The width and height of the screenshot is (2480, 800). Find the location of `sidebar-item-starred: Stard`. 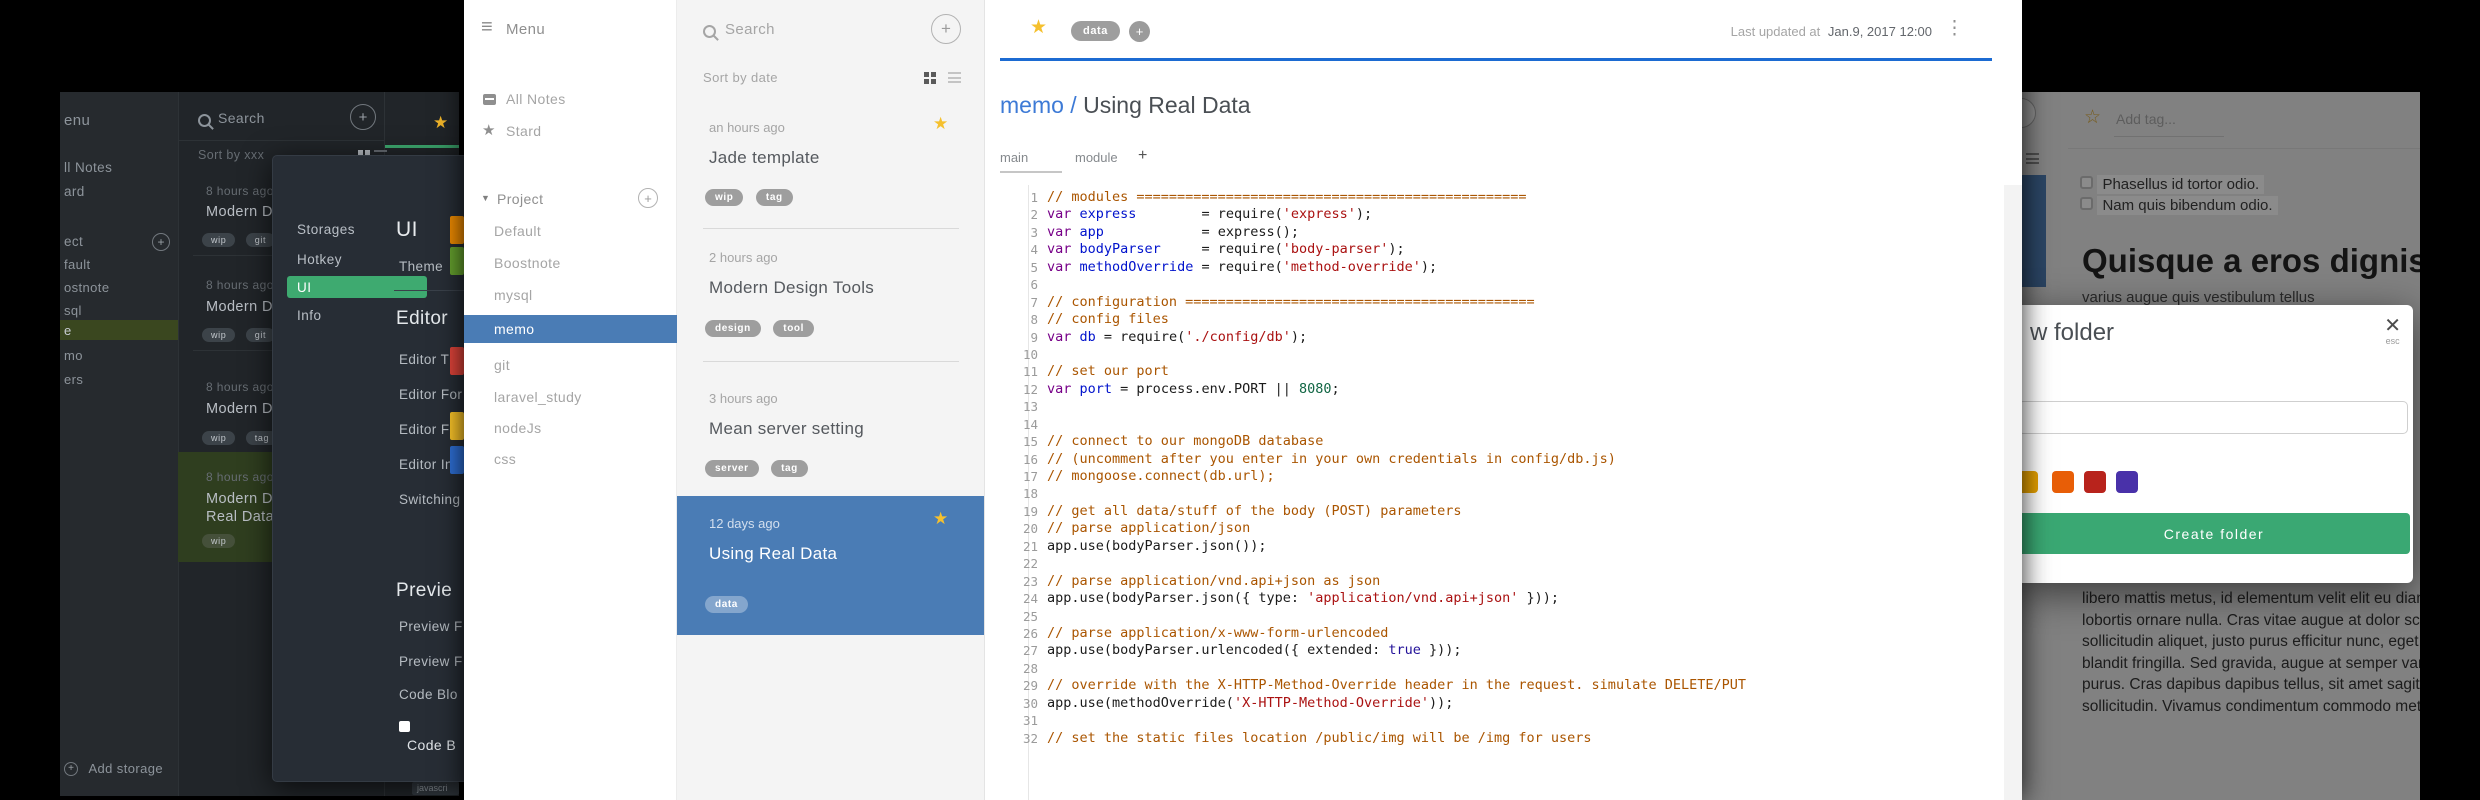

sidebar-item-starred: Stard is located at coordinates (523, 131).